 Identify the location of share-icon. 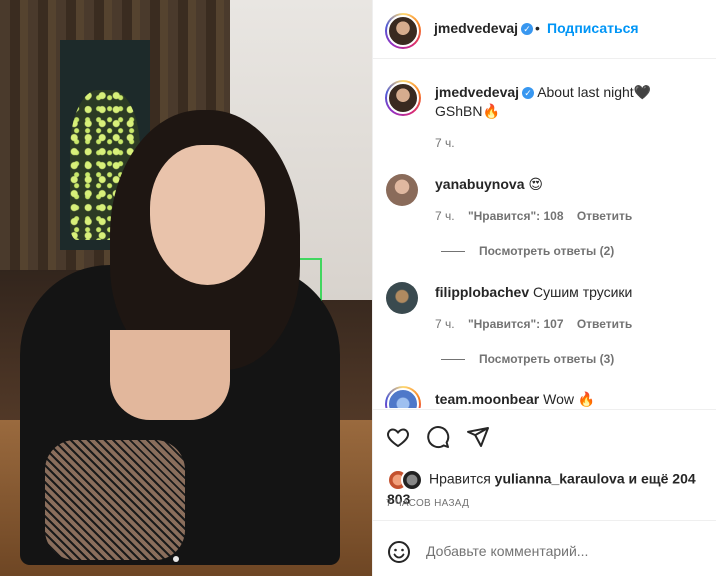
(478, 437).